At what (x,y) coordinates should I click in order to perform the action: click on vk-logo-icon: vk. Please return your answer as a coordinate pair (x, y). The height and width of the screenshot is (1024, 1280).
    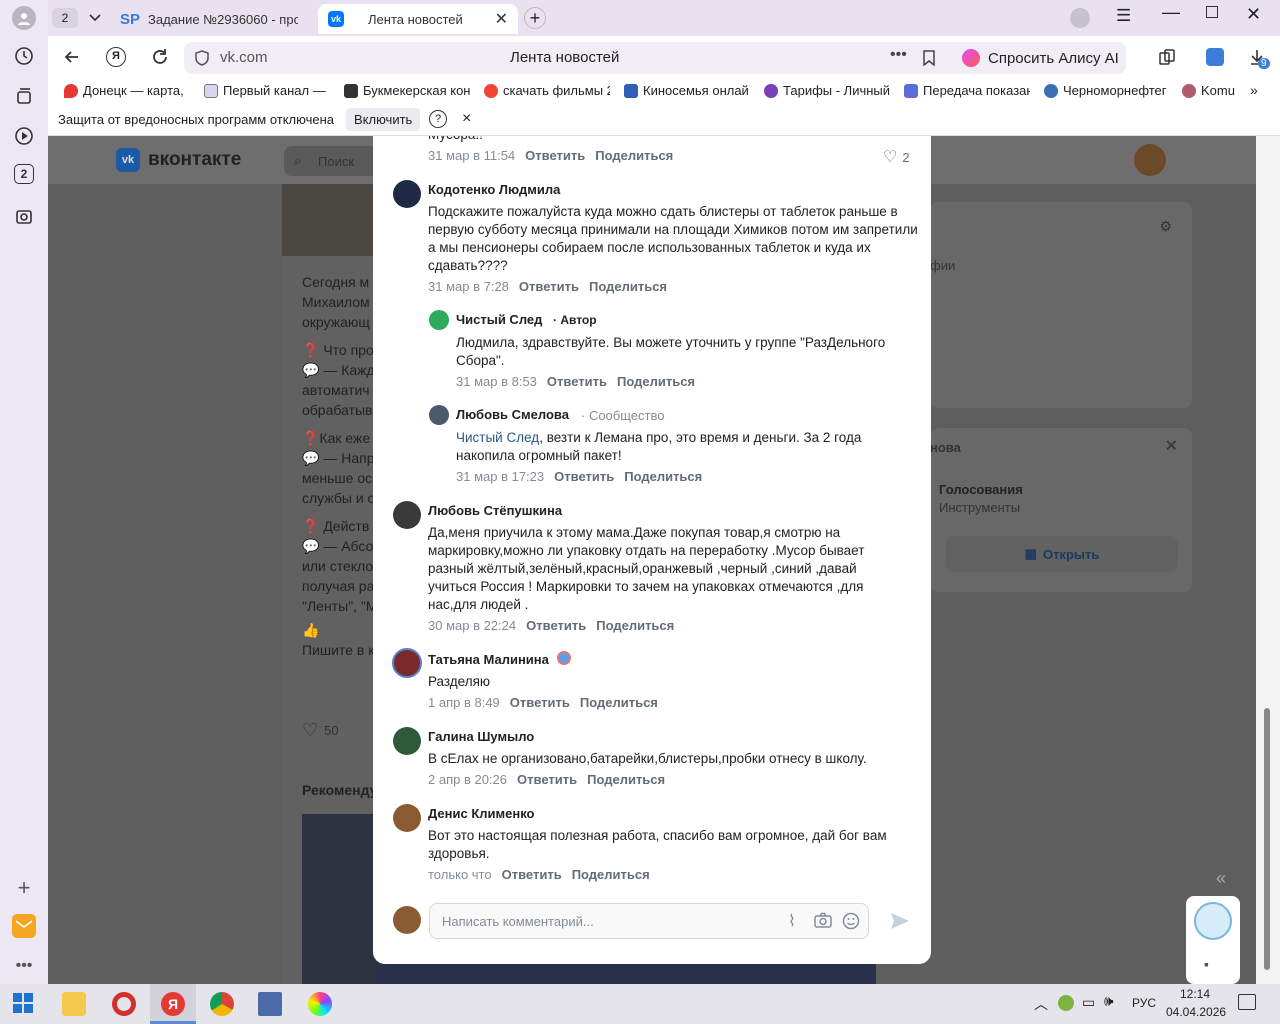
    Looking at the image, I should click on (128, 160).